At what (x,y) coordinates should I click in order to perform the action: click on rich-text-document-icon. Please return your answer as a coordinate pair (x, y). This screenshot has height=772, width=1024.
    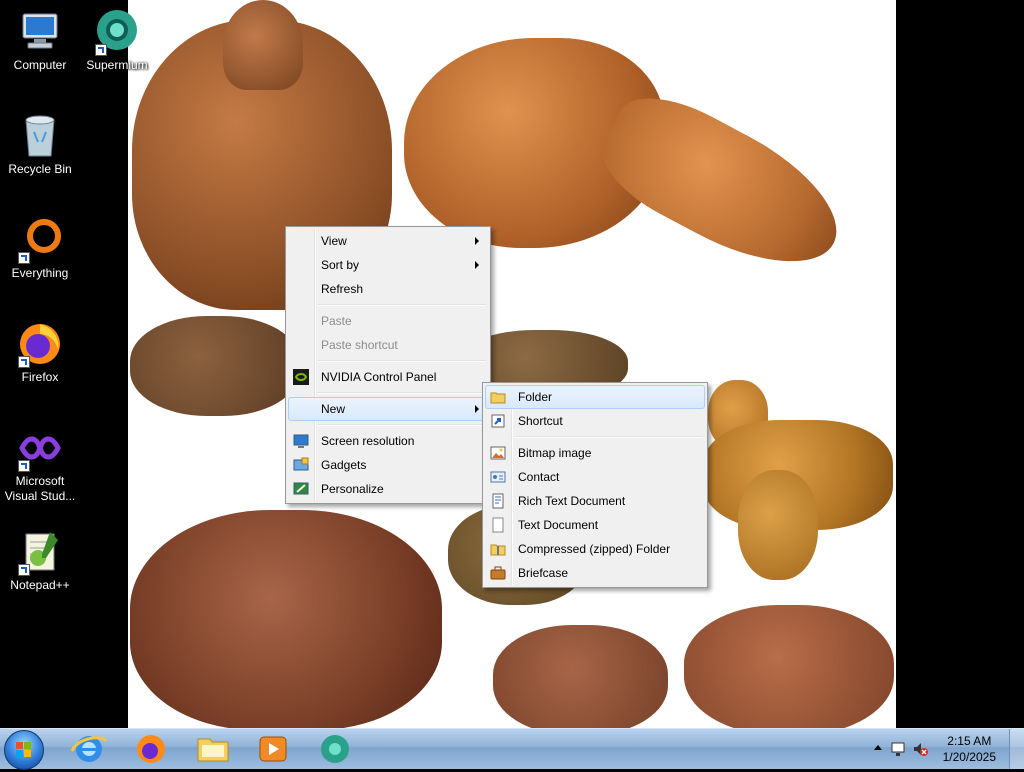
    Looking at the image, I should click on (498, 501).